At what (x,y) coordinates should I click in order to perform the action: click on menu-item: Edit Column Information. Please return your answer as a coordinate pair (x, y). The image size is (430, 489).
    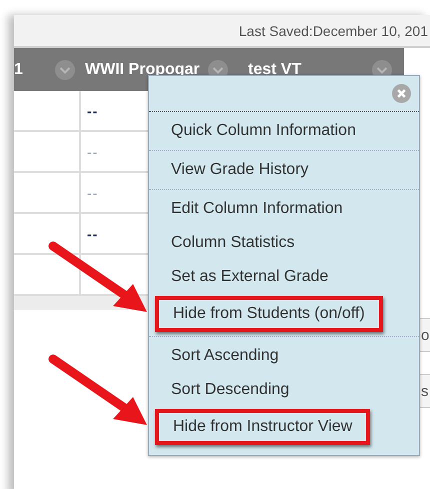
    Looking at the image, I should click on (284, 209).